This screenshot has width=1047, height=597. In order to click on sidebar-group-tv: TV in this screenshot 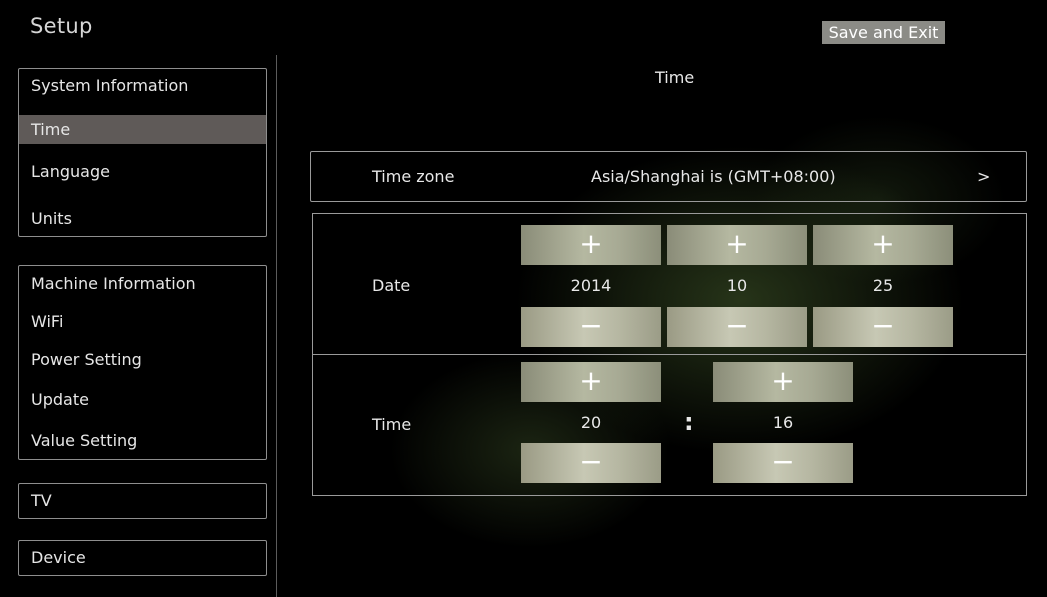, I will do `click(142, 501)`.